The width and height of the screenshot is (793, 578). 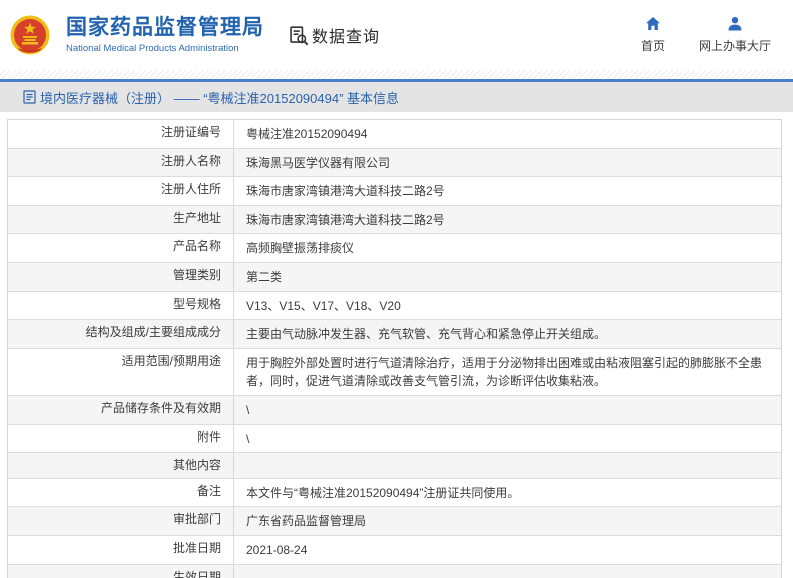 I want to click on row-label: 审批部门, so click(x=121, y=521).